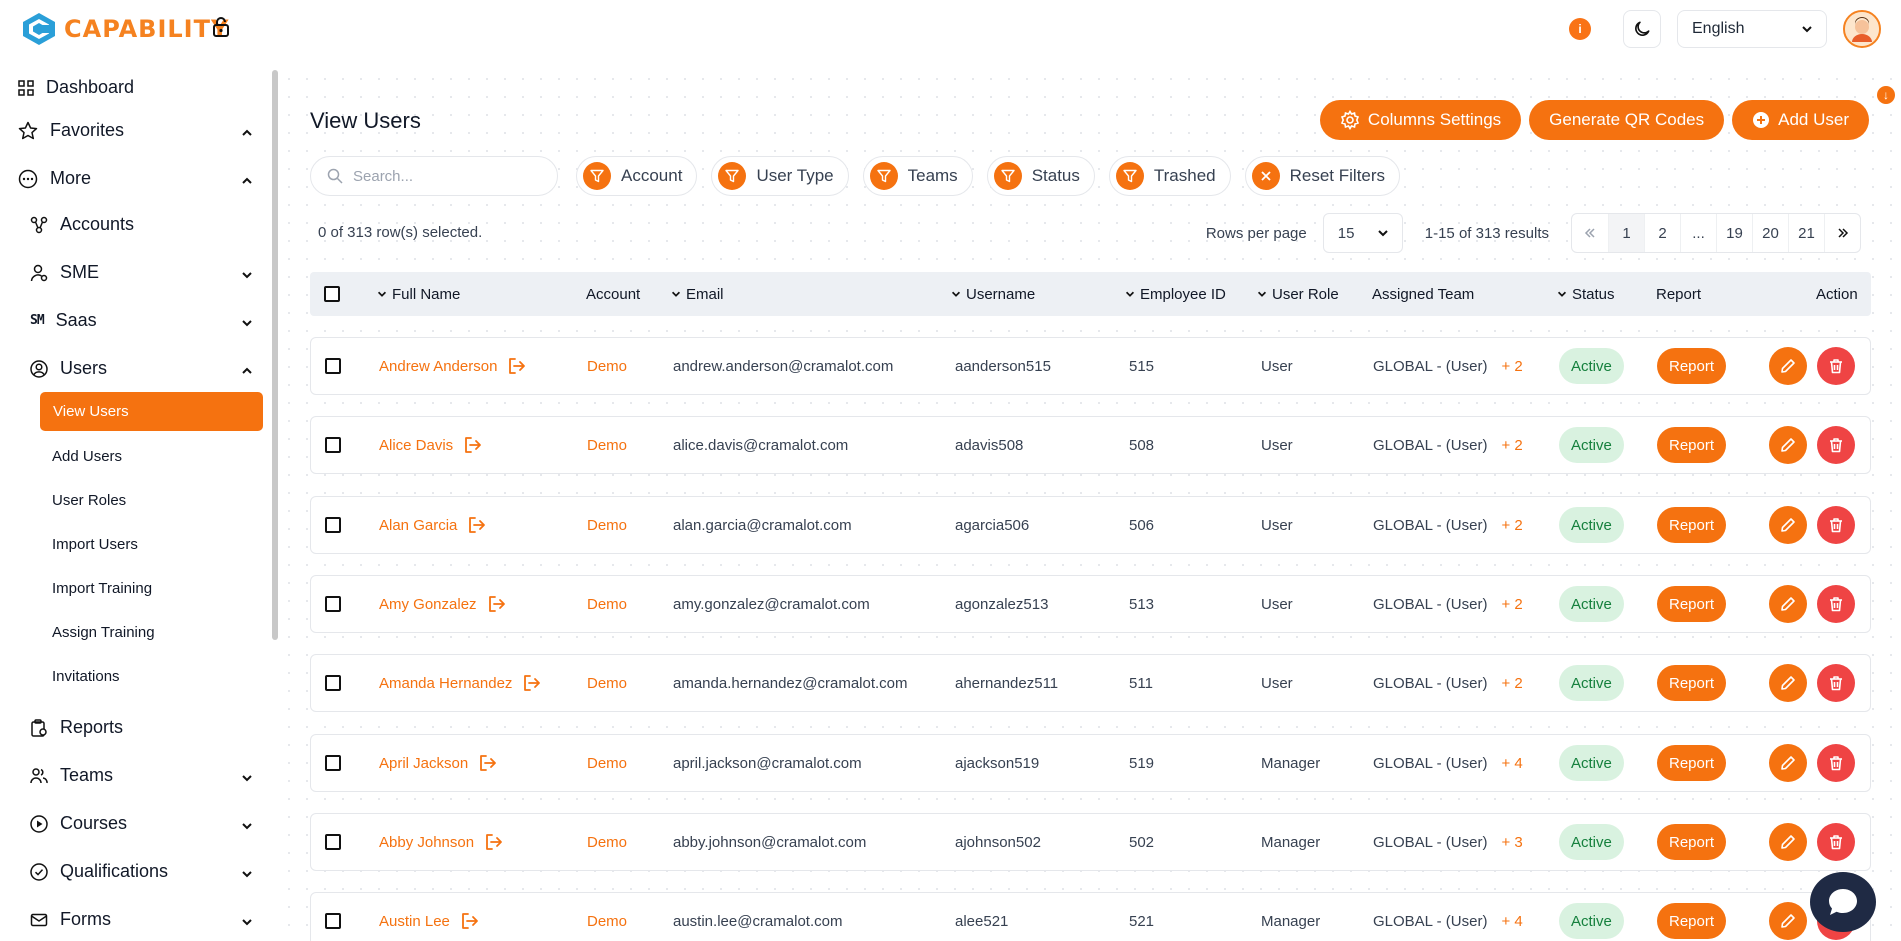 Image resolution: width=1901 pixels, height=941 pixels. I want to click on column-username: Username, so click(992, 294).